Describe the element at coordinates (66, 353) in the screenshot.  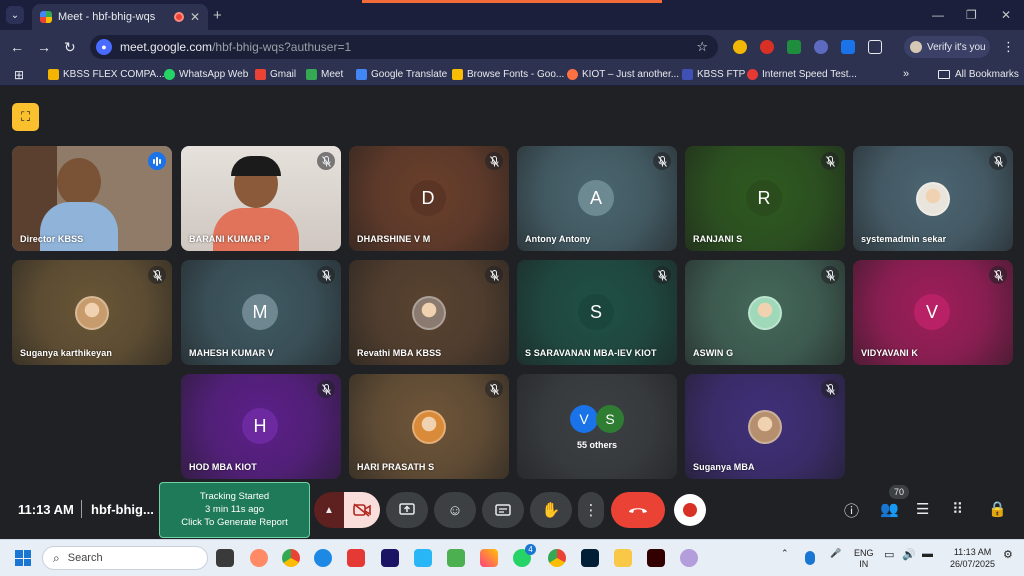
I see `participant-name: Suganya karthikeyan` at that location.